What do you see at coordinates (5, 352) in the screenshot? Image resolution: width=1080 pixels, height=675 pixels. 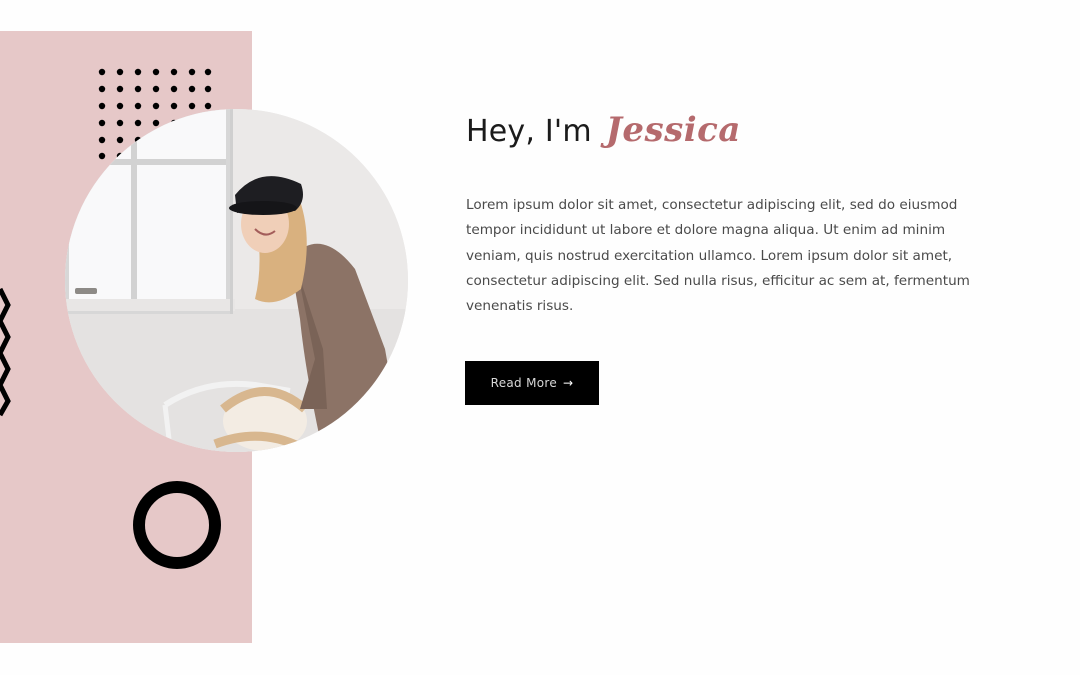 I see `zigzag-decoration` at bounding box center [5, 352].